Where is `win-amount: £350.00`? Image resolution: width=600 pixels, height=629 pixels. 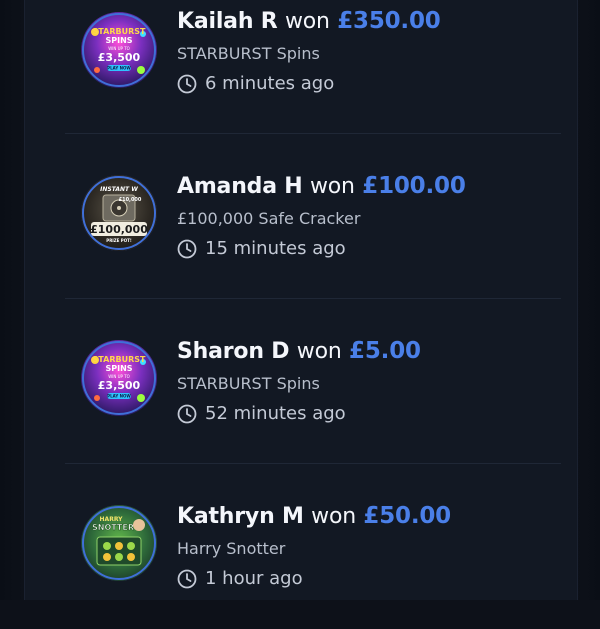 win-amount: £350.00 is located at coordinates (389, 21).